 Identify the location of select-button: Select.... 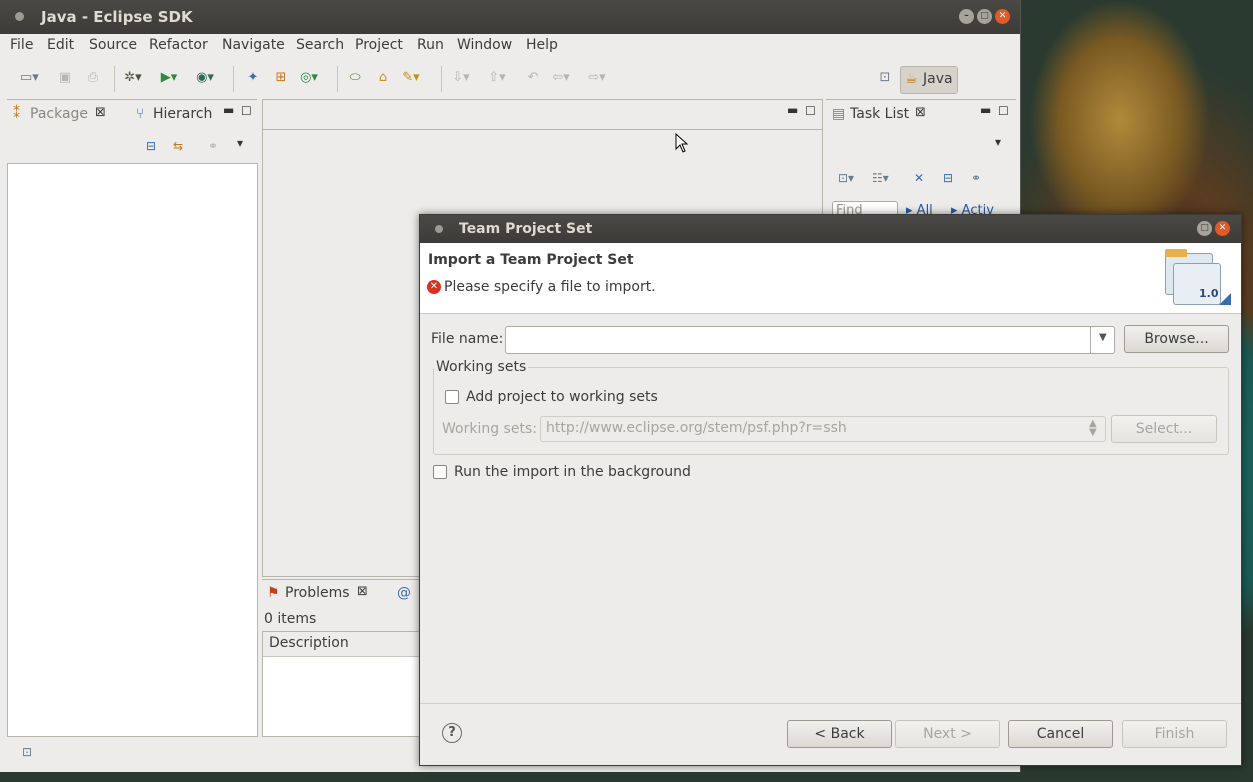
(1164, 429).